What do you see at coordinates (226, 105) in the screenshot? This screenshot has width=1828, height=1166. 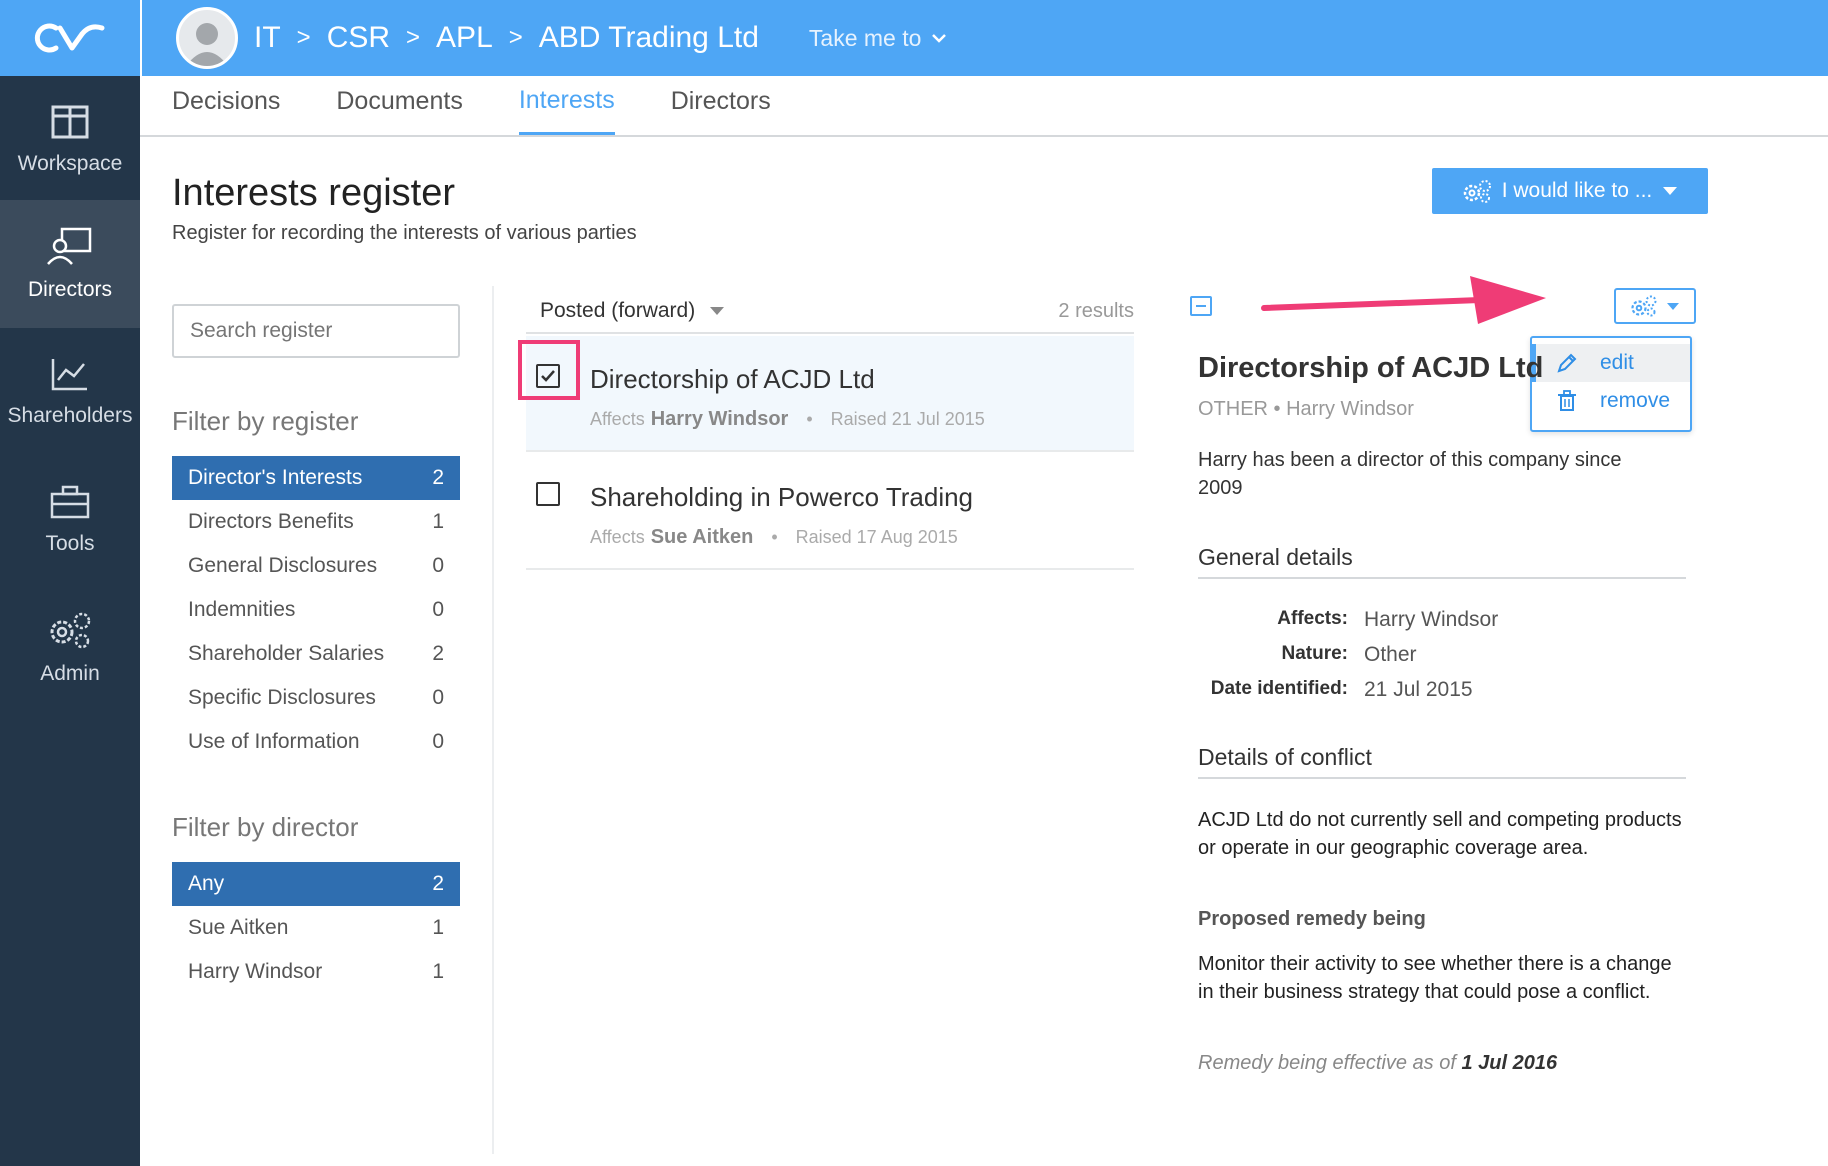 I see `tab-decisions: Decisions` at bounding box center [226, 105].